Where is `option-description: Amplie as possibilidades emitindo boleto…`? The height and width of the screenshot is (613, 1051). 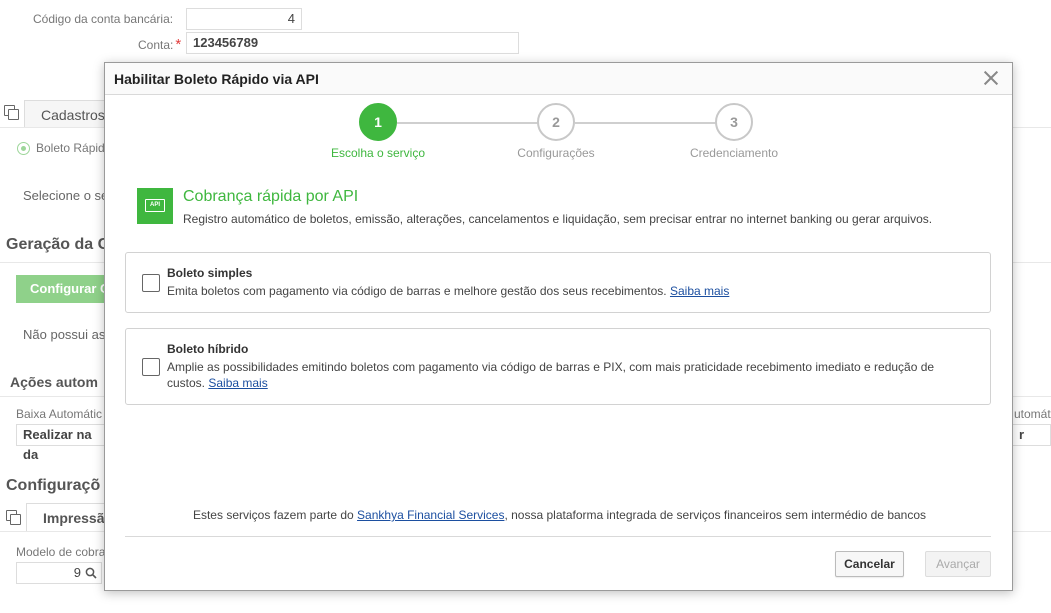
option-description: Amplie as possibilidades emitindo boleto… is located at coordinates (551, 375).